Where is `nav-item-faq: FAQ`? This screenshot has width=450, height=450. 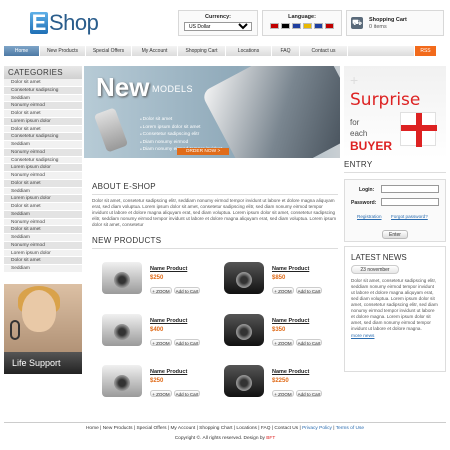
nav-item-faq: FAQ is located at coordinates (286, 51).